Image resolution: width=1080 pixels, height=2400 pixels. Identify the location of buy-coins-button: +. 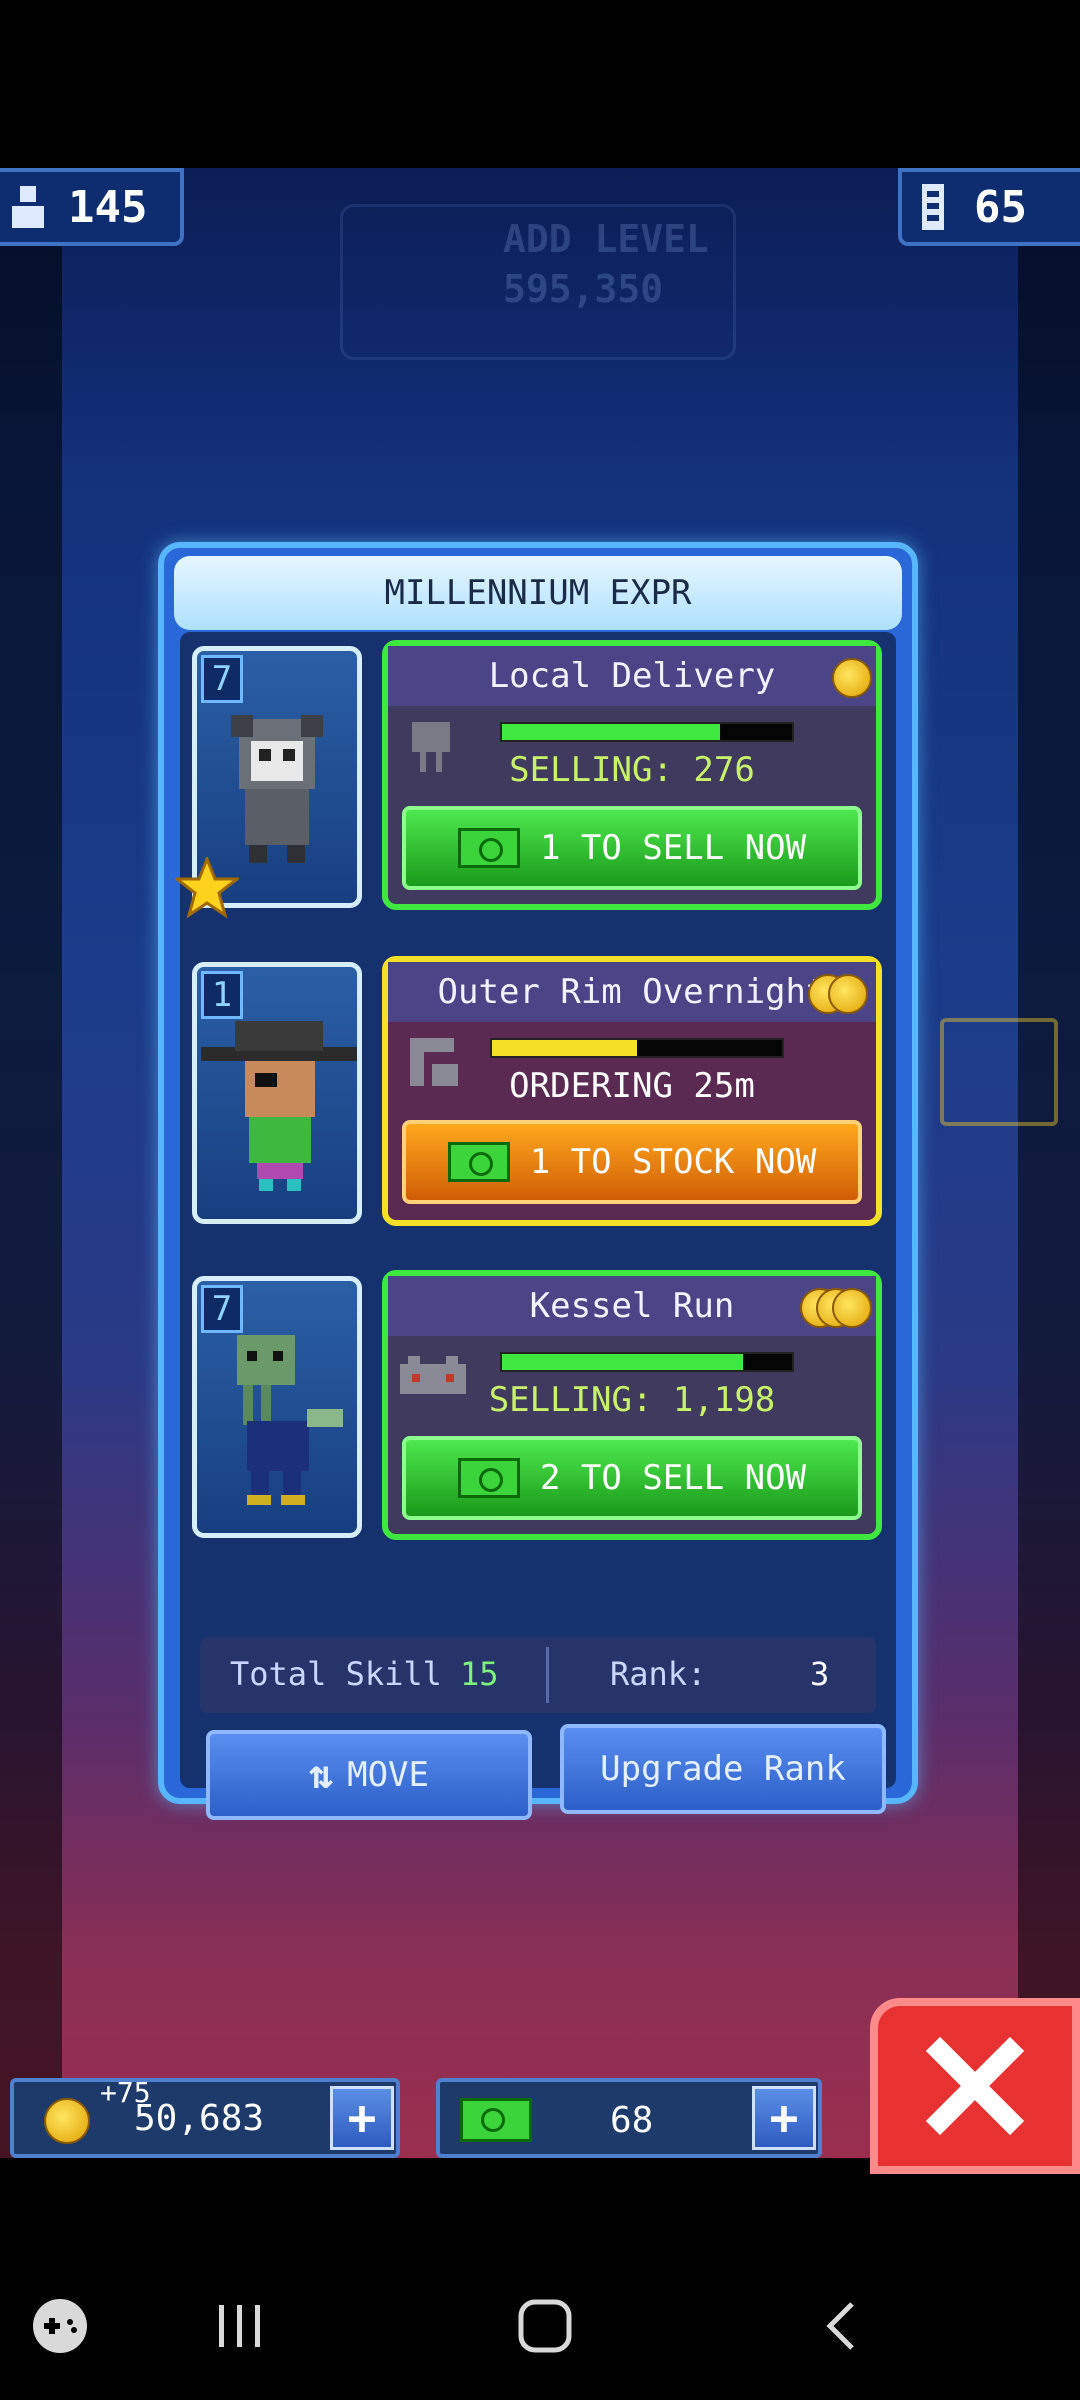
(362, 2118).